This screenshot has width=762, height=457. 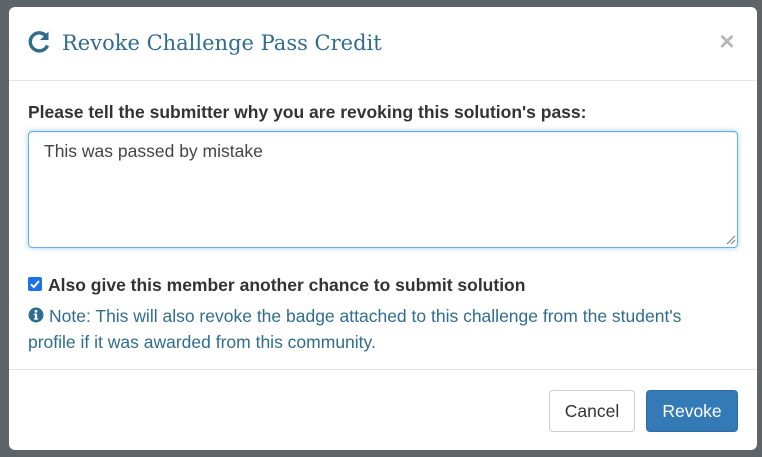 I want to click on resize-grip-icon, so click(x=730, y=239).